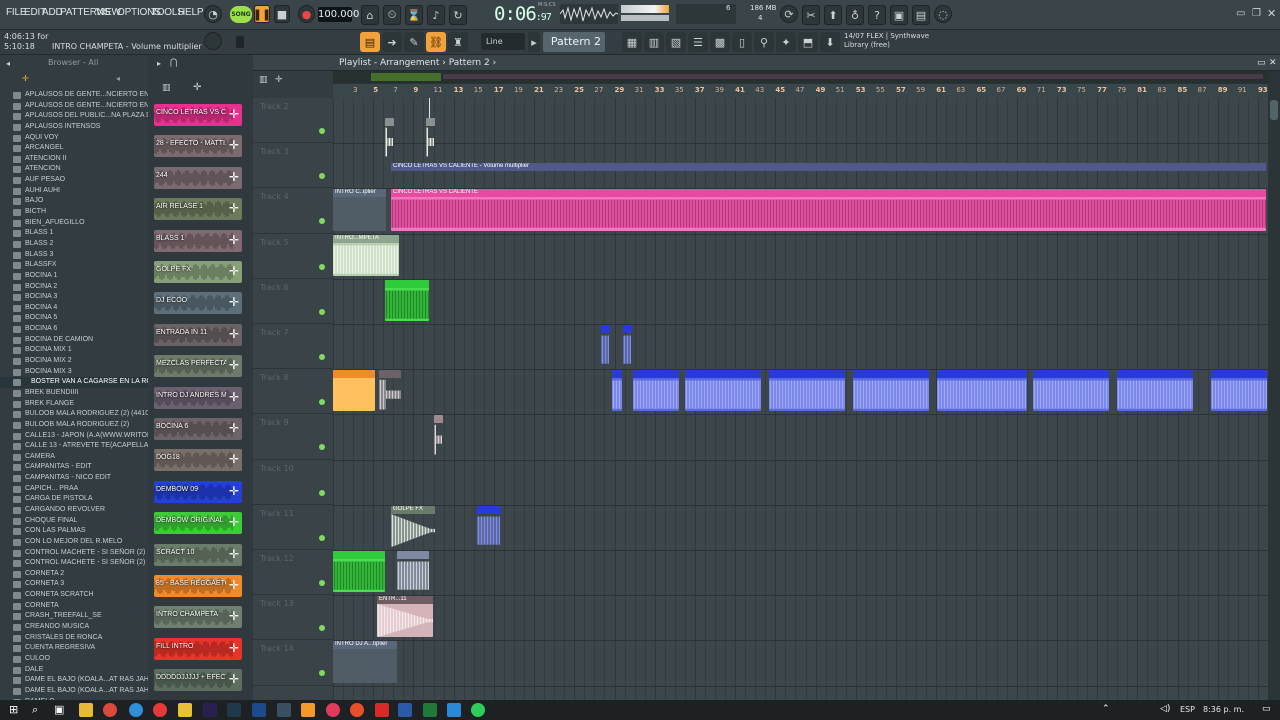  I want to click on channel-button: 244 ✛, so click(198, 177).